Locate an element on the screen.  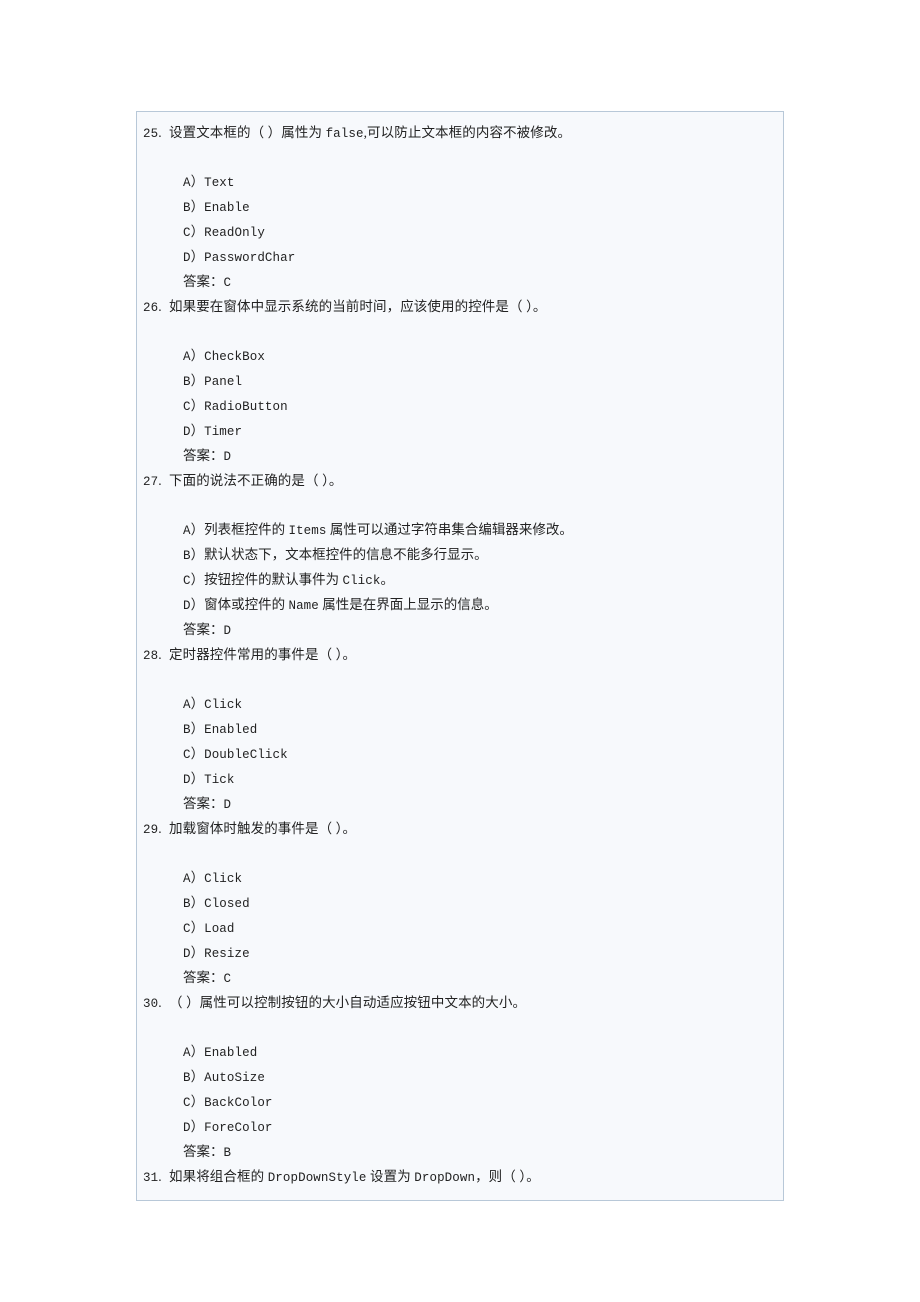
option-item: C）DoubleClick is located at coordinates (457, 754).